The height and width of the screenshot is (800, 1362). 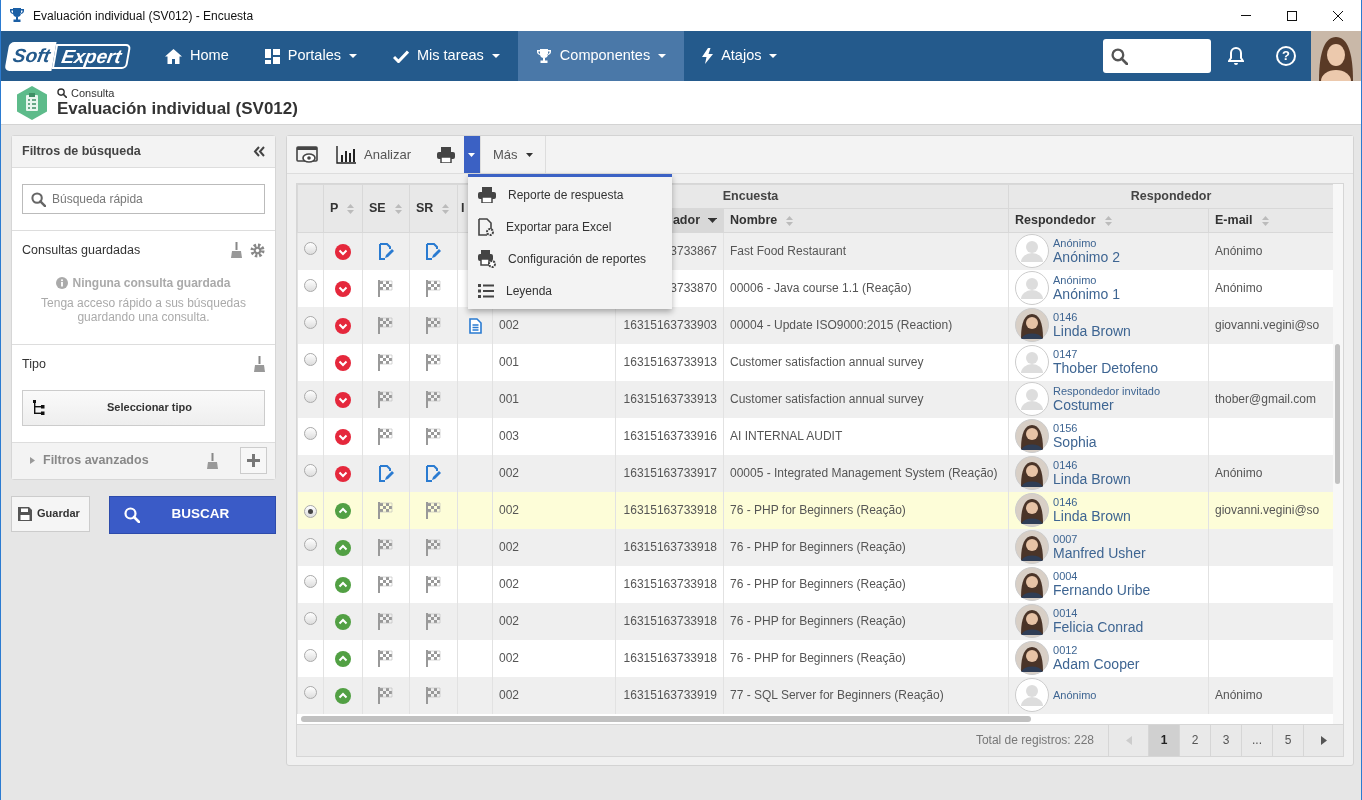 What do you see at coordinates (81, 152) in the screenshot?
I see `panel-title: Filtros de búsqueda` at bounding box center [81, 152].